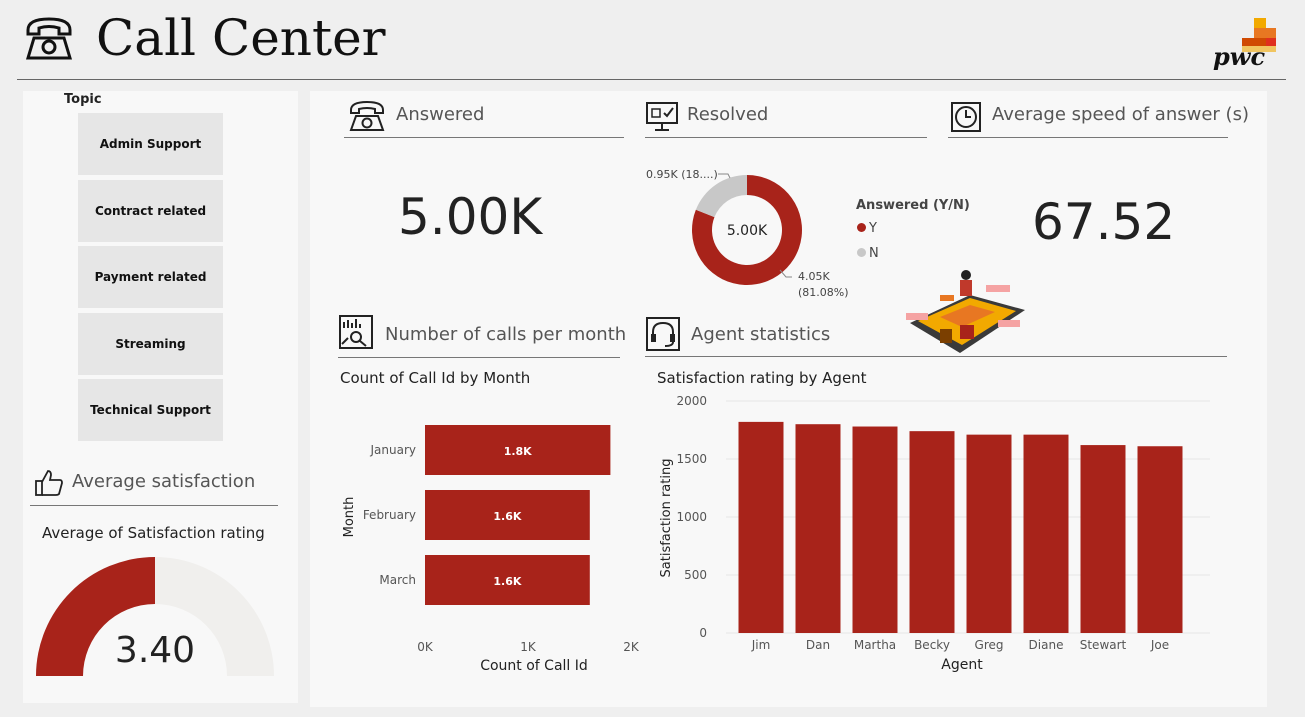 This screenshot has width=1305, height=717. Describe the element at coordinates (479, 357) in the screenshot. I see `calls-divider` at that location.